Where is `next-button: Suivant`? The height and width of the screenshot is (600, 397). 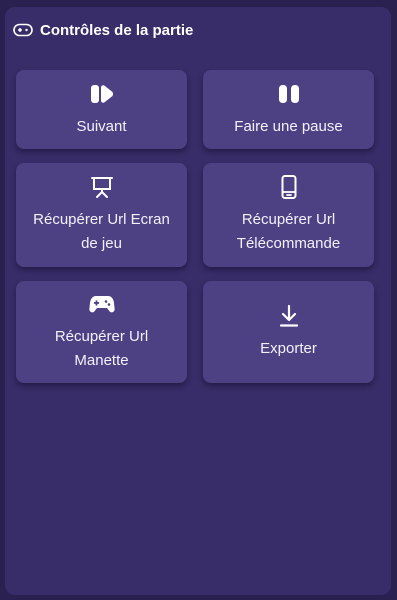 next-button: Suivant is located at coordinates (101, 109).